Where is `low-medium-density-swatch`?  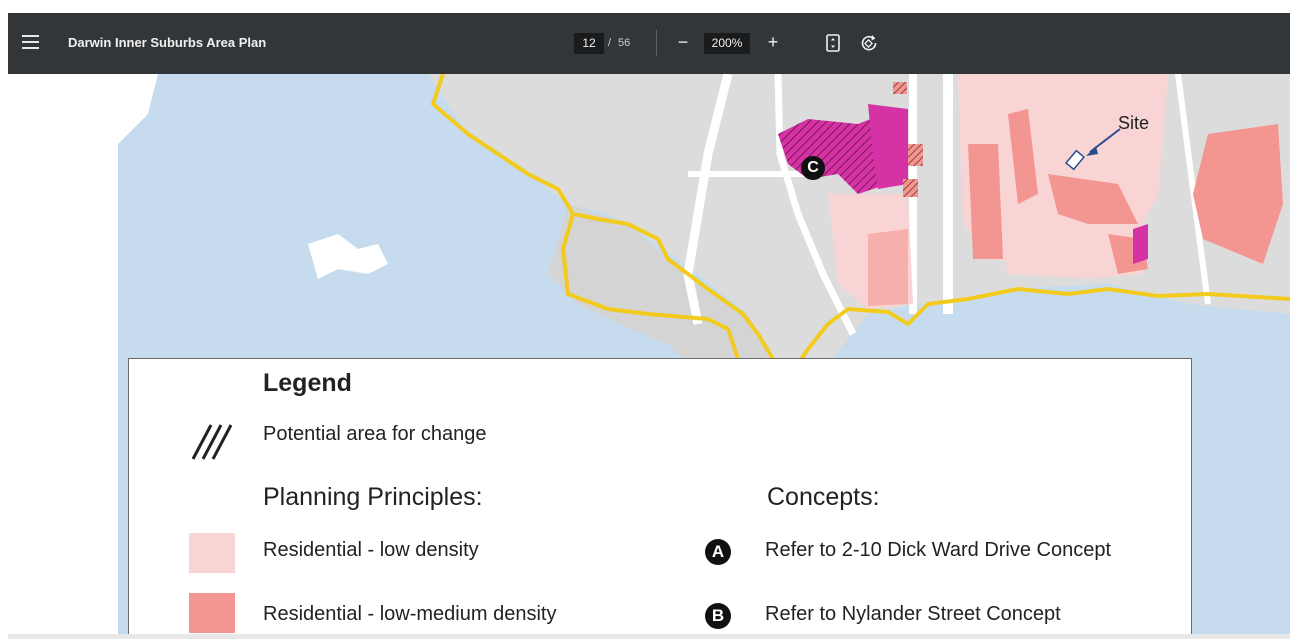 low-medium-density-swatch is located at coordinates (212, 613).